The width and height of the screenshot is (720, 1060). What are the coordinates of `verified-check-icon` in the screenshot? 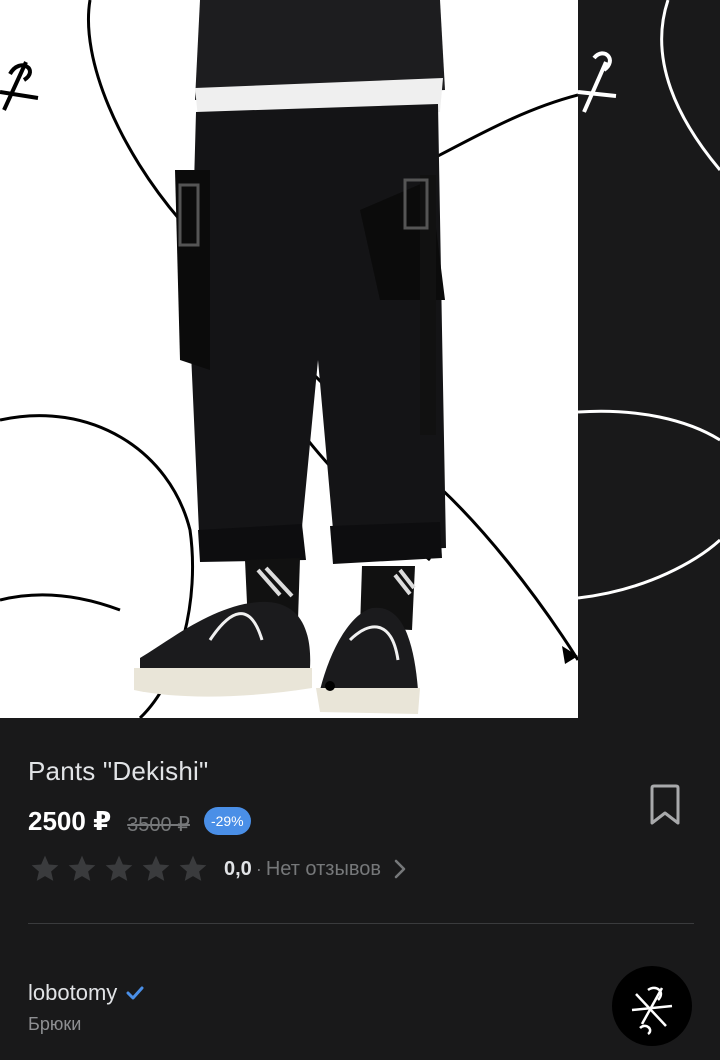 It's located at (135, 993).